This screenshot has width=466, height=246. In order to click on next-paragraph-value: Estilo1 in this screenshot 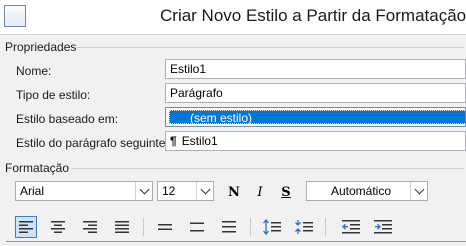, I will do `click(199, 141)`.